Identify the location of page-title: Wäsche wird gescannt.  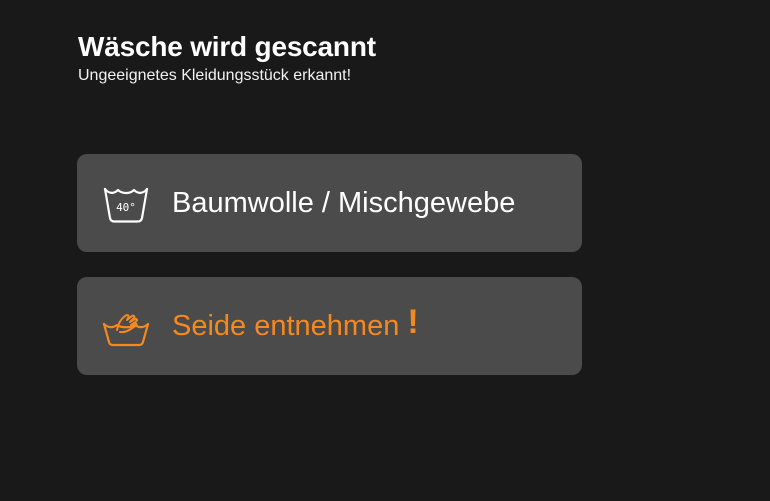
(227, 46).